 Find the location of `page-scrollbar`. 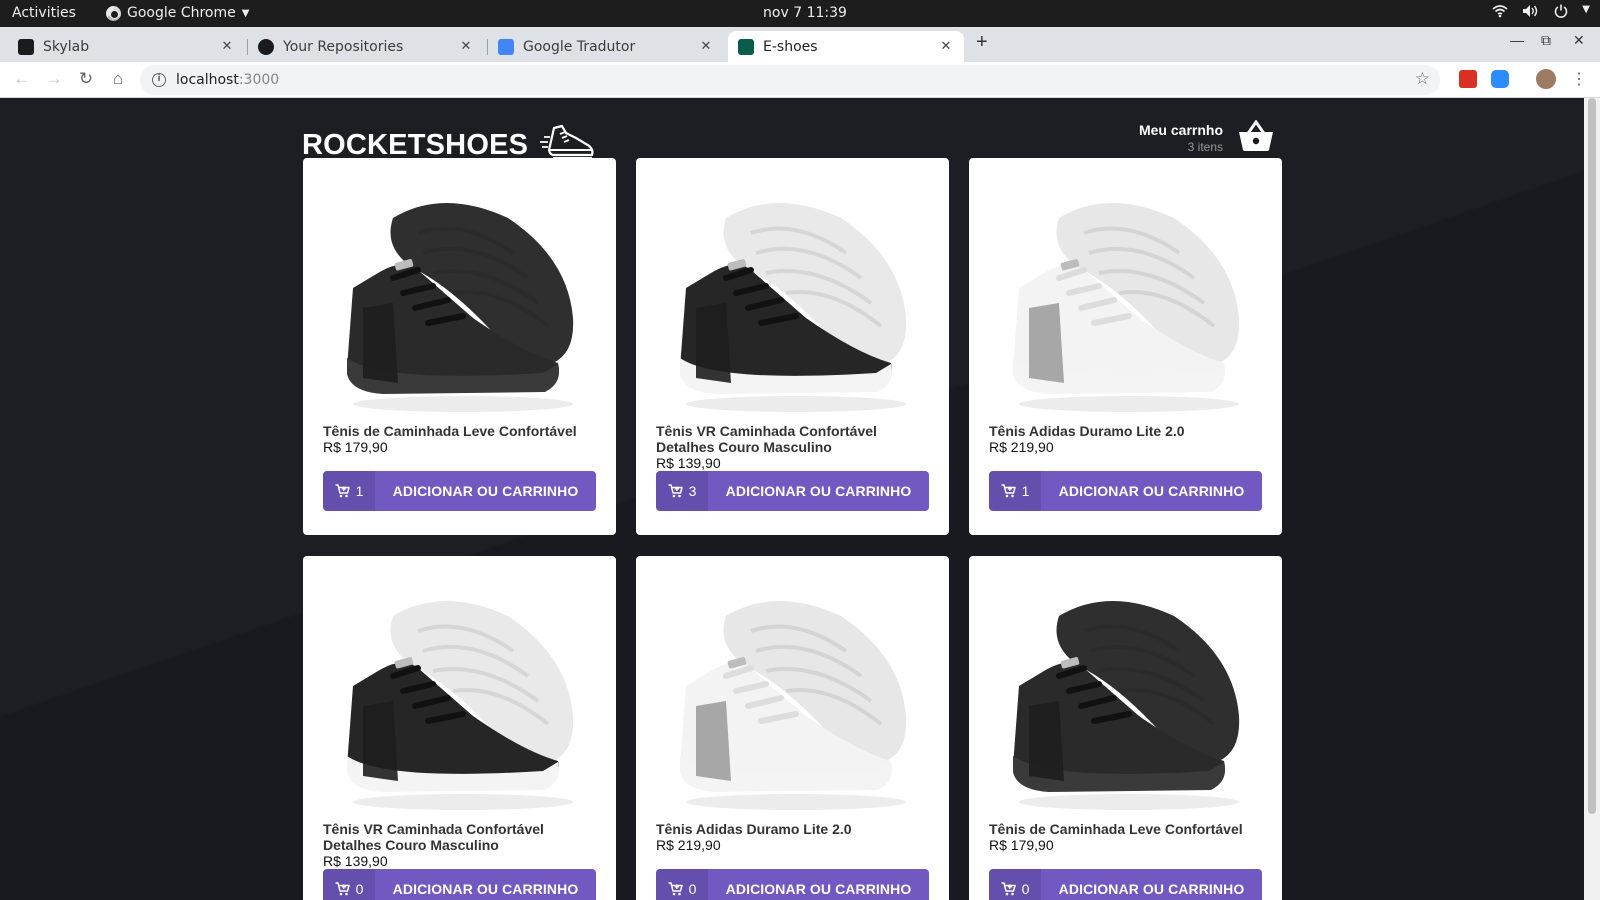

page-scrollbar is located at coordinates (1592, 499).